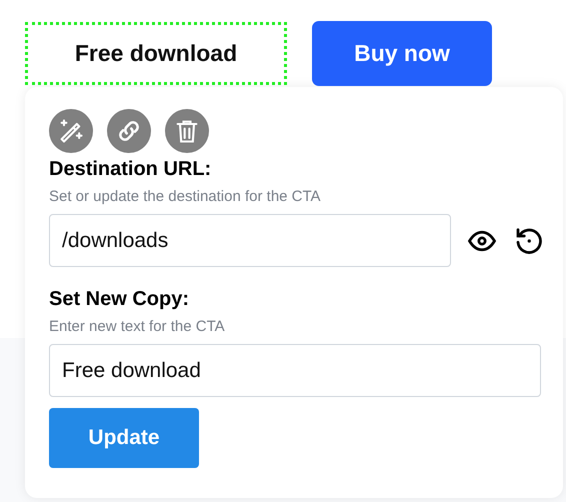 Image resolution: width=566 pixels, height=502 pixels. I want to click on magic-wand-button, so click(71, 131).